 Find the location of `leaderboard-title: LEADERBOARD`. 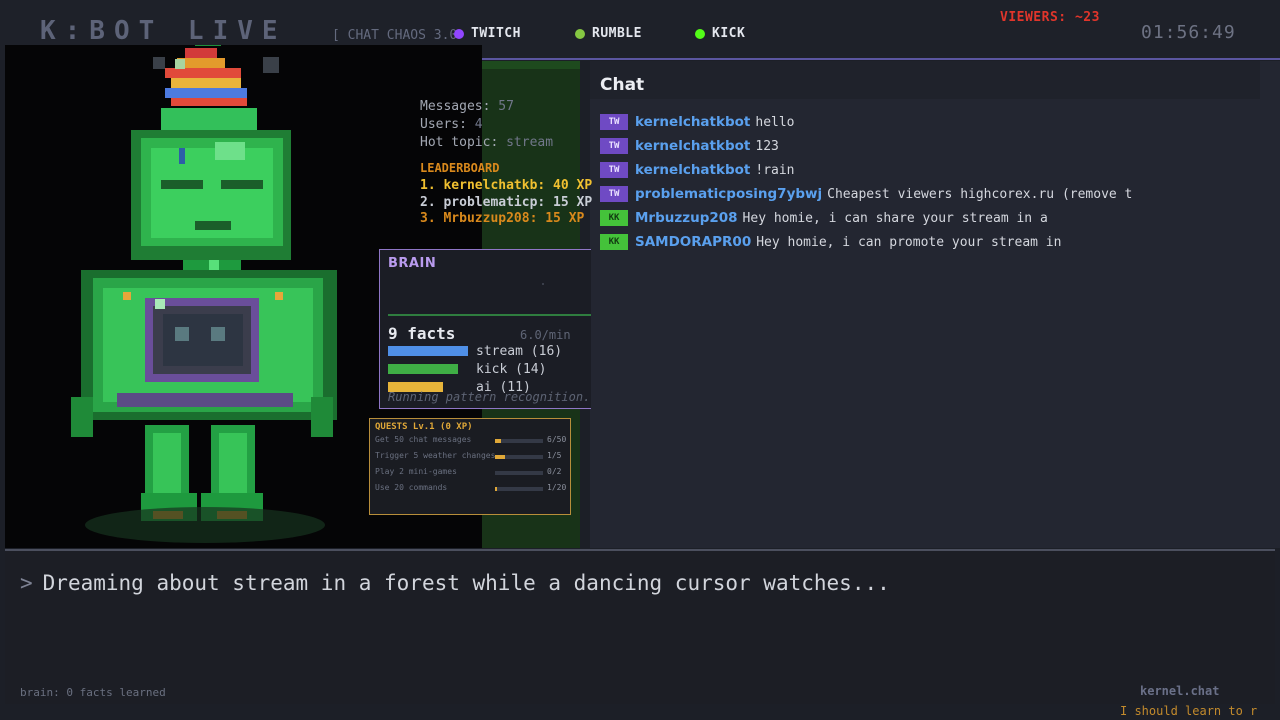

leaderboard-title: LEADERBOARD is located at coordinates (460, 168).